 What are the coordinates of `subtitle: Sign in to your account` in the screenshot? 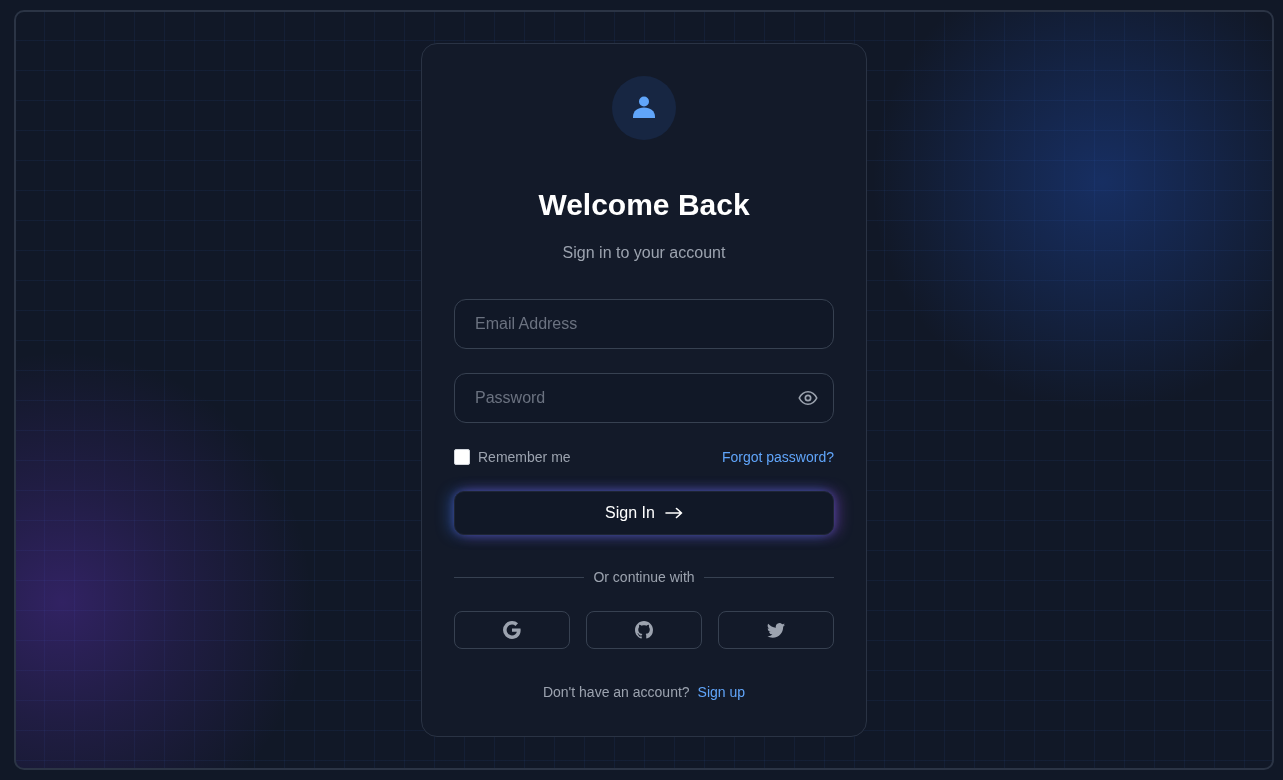 It's located at (644, 253).